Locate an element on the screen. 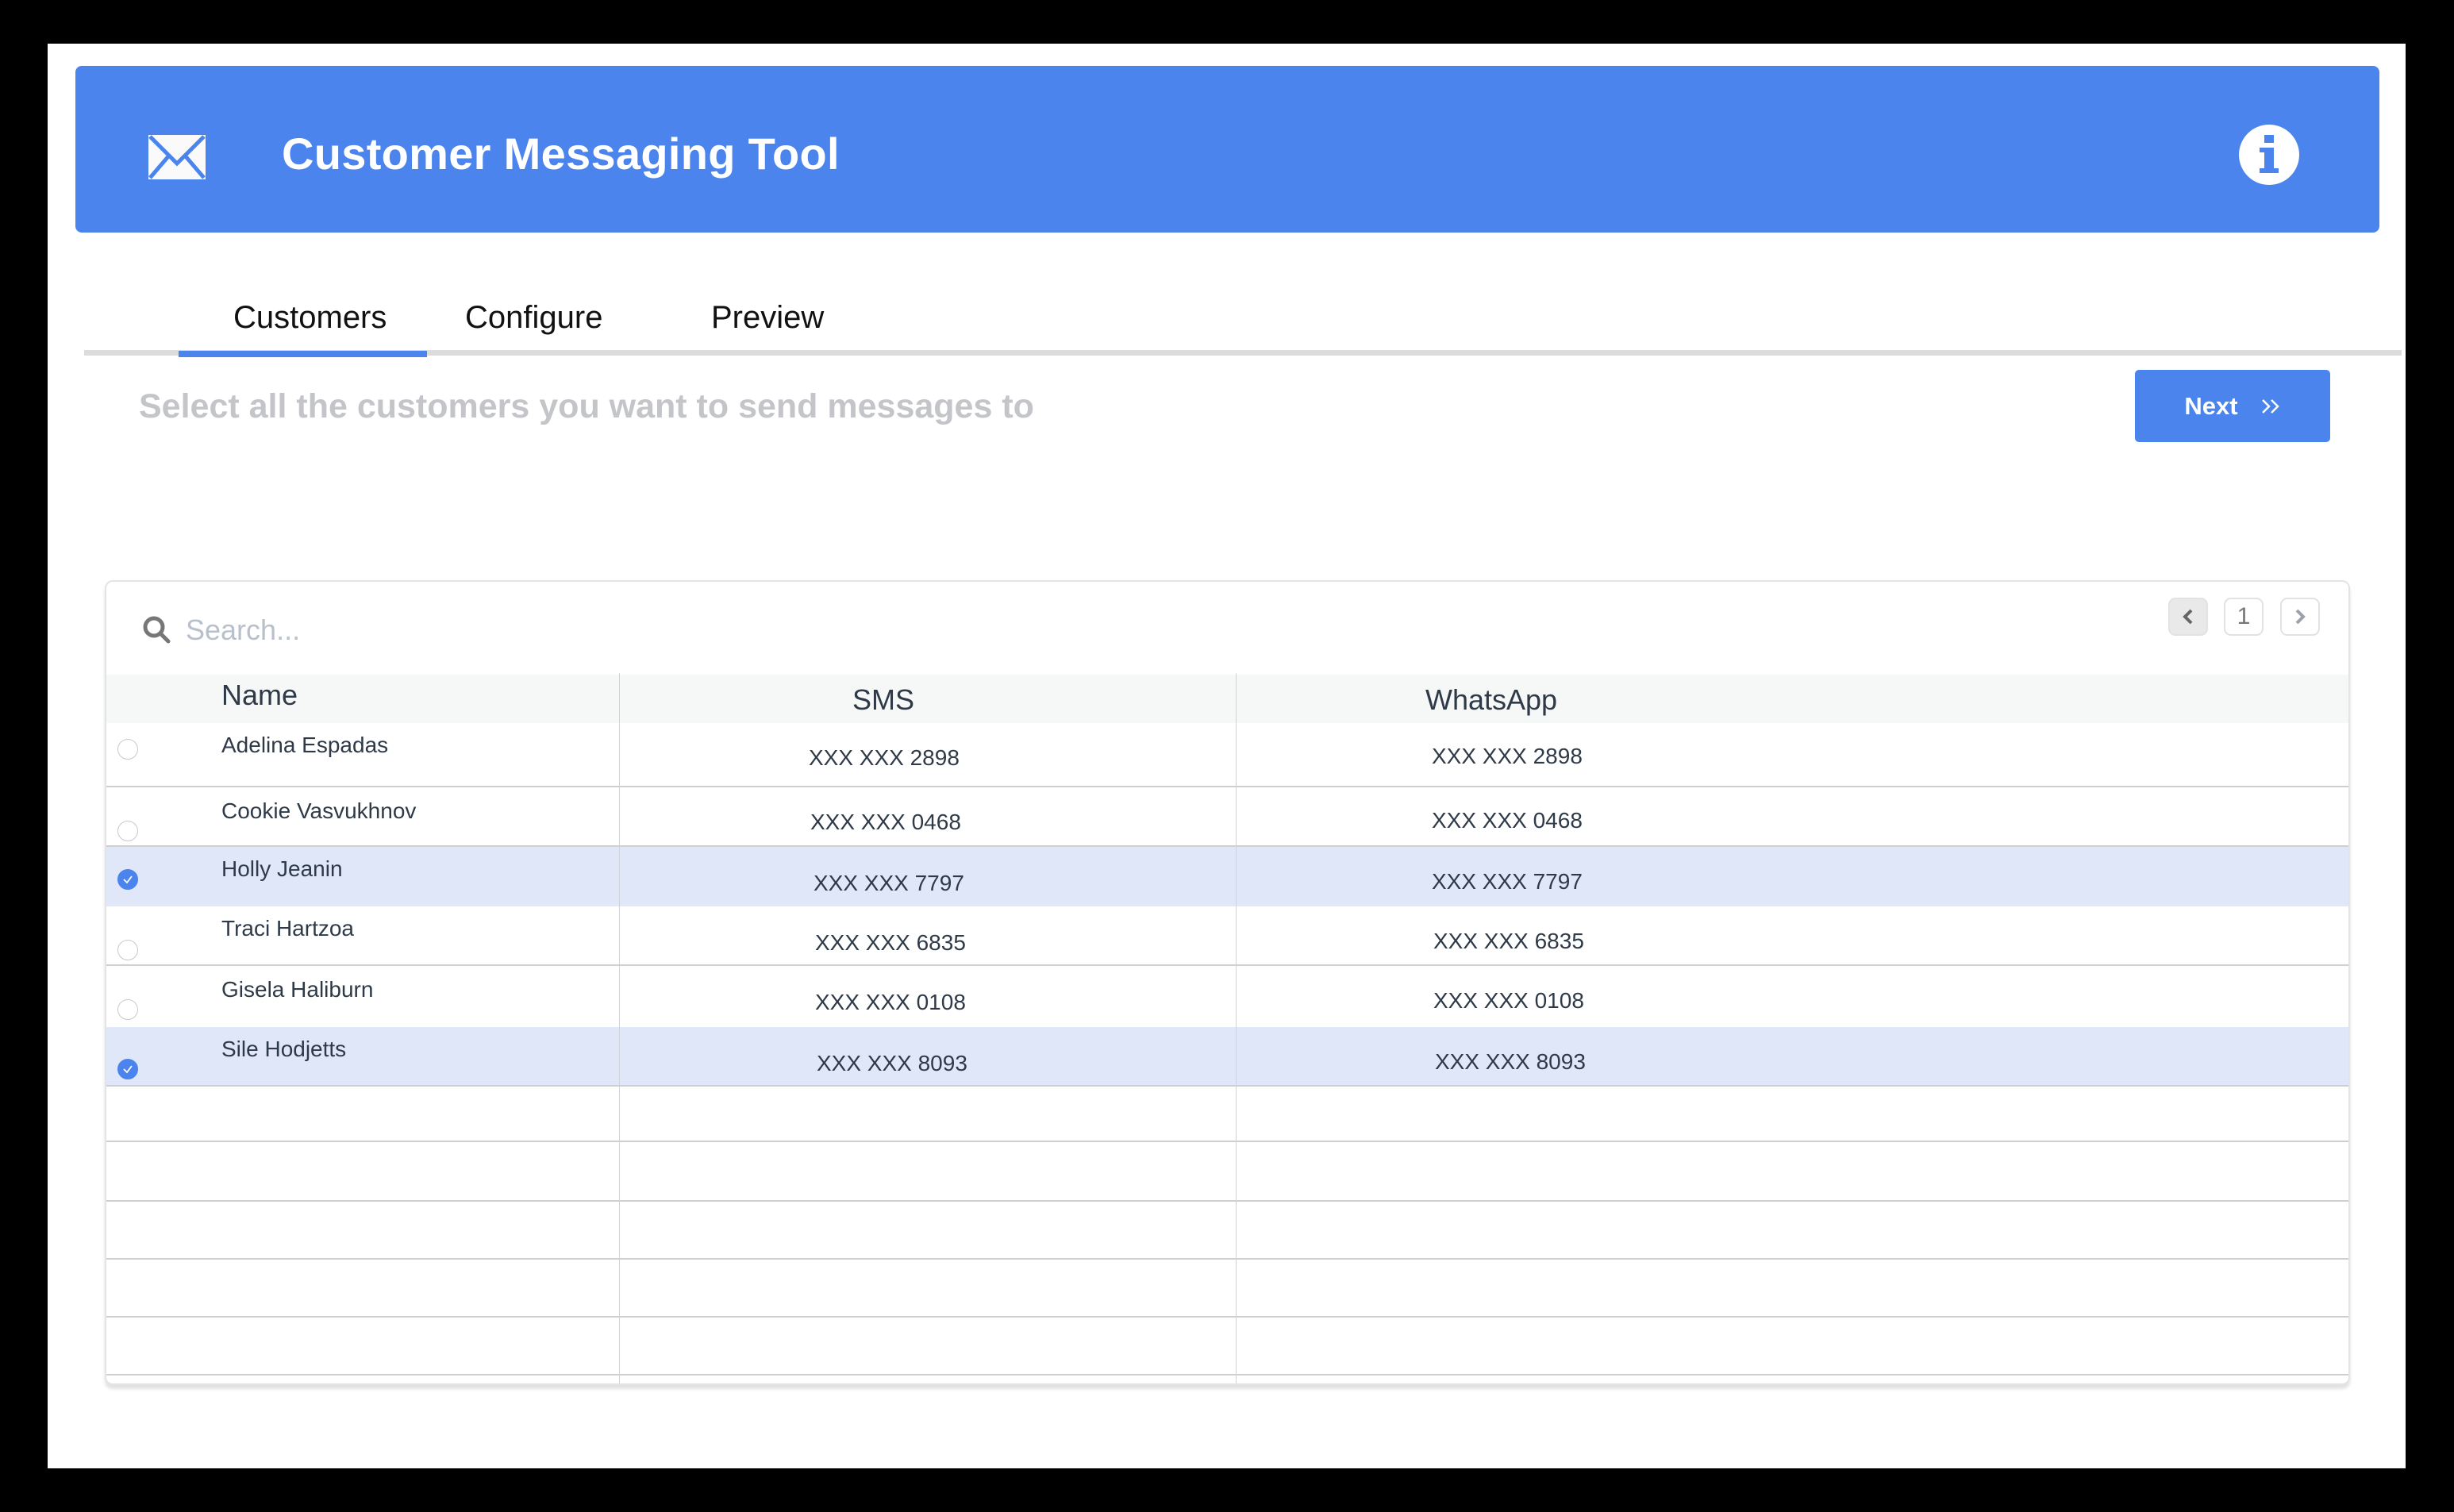 The height and width of the screenshot is (1512, 2454). cell-name: Holly Jeanin is located at coordinates (282, 868).